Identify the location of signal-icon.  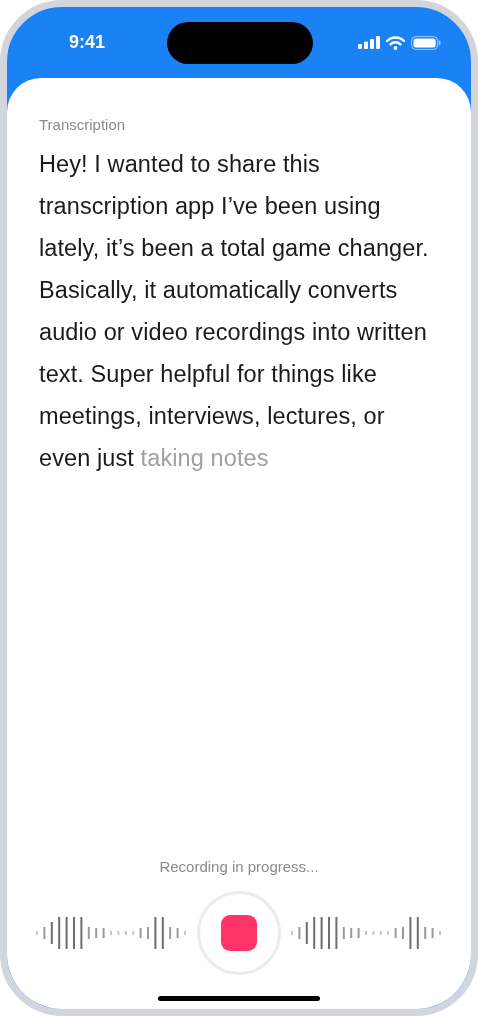
(369, 42).